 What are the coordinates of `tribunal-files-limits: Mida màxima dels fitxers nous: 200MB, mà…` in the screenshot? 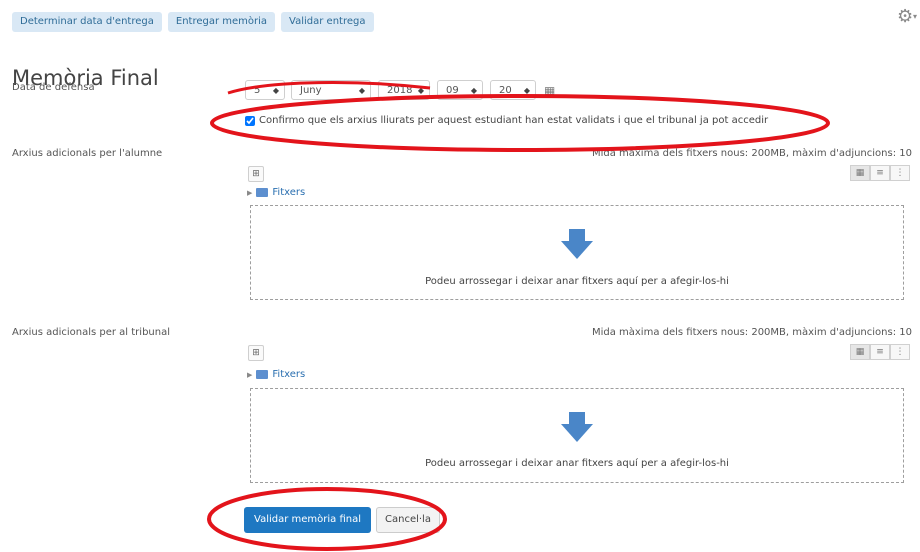 It's located at (751, 332).